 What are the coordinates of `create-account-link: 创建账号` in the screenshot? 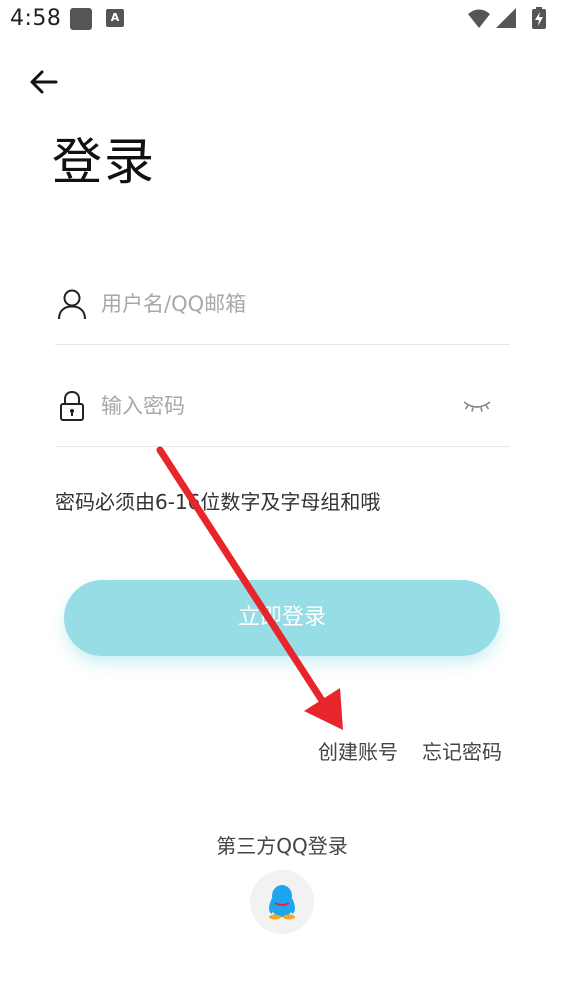 It's located at (358, 750).